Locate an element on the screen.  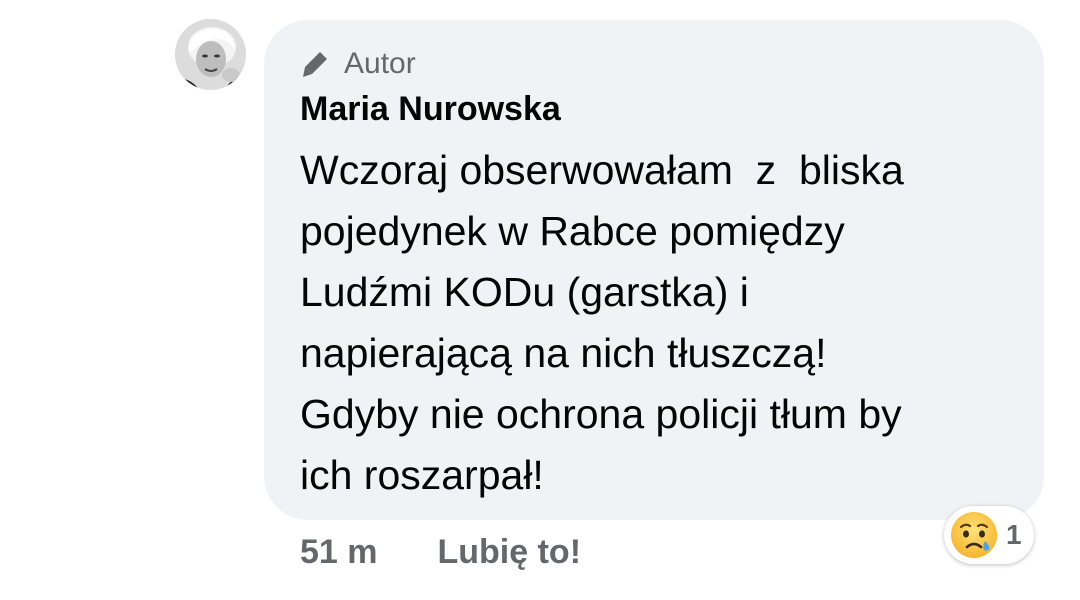
reaction-count: 1 is located at coordinates (1014, 534).